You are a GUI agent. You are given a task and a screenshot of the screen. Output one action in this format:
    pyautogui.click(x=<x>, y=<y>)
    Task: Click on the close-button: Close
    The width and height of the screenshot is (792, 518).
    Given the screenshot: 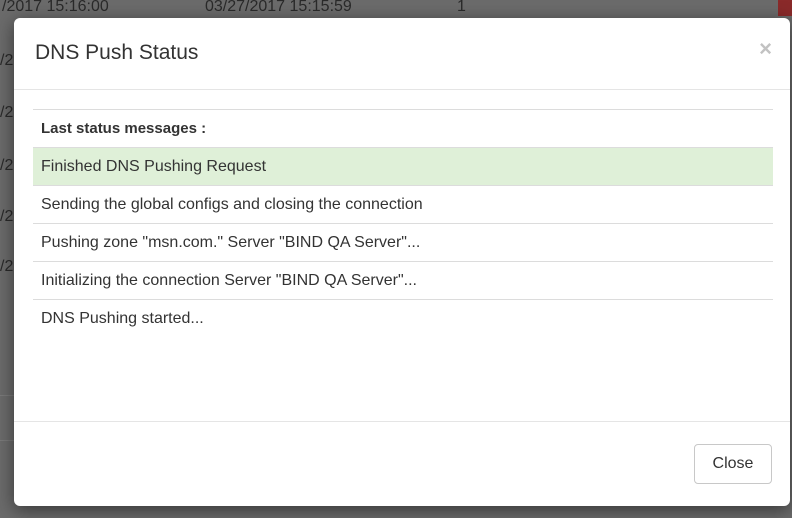 What is the action you would take?
    pyautogui.click(x=733, y=464)
    